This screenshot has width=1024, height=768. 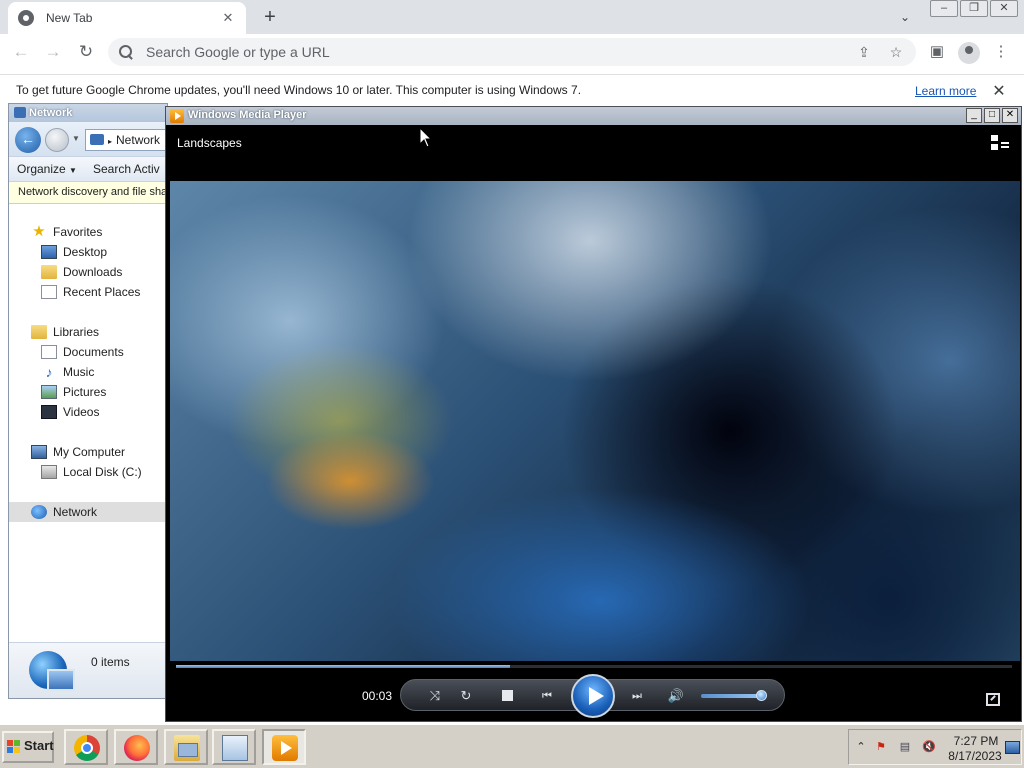 What do you see at coordinates (76, 138) in the screenshot?
I see `history-dropdown-icon: ▼` at bounding box center [76, 138].